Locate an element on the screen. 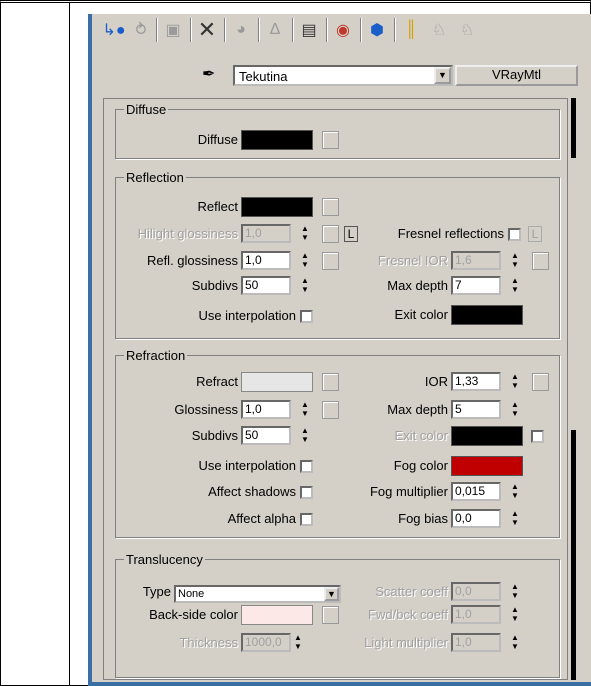 This screenshot has width=591, height=686. reflection-subdivs-spinner: 50 is located at coordinates (266, 285).